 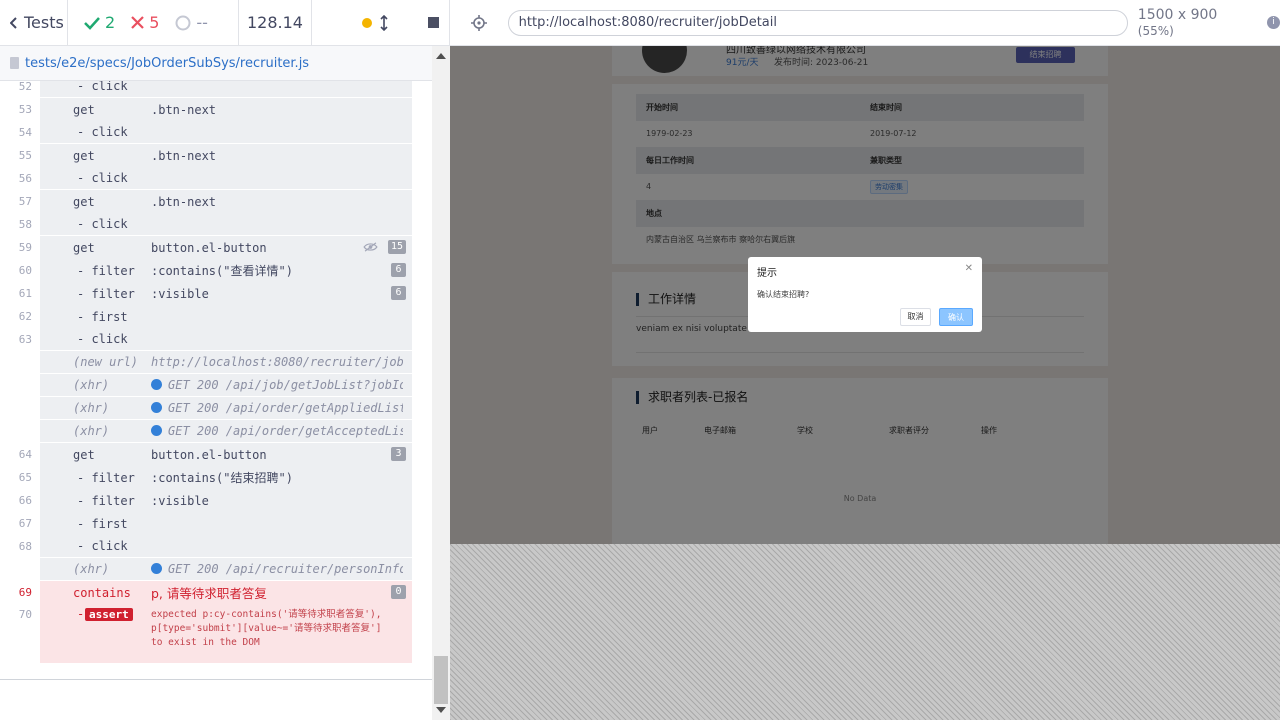 I want to click on command-message: .btn-next, so click(x=277, y=202).